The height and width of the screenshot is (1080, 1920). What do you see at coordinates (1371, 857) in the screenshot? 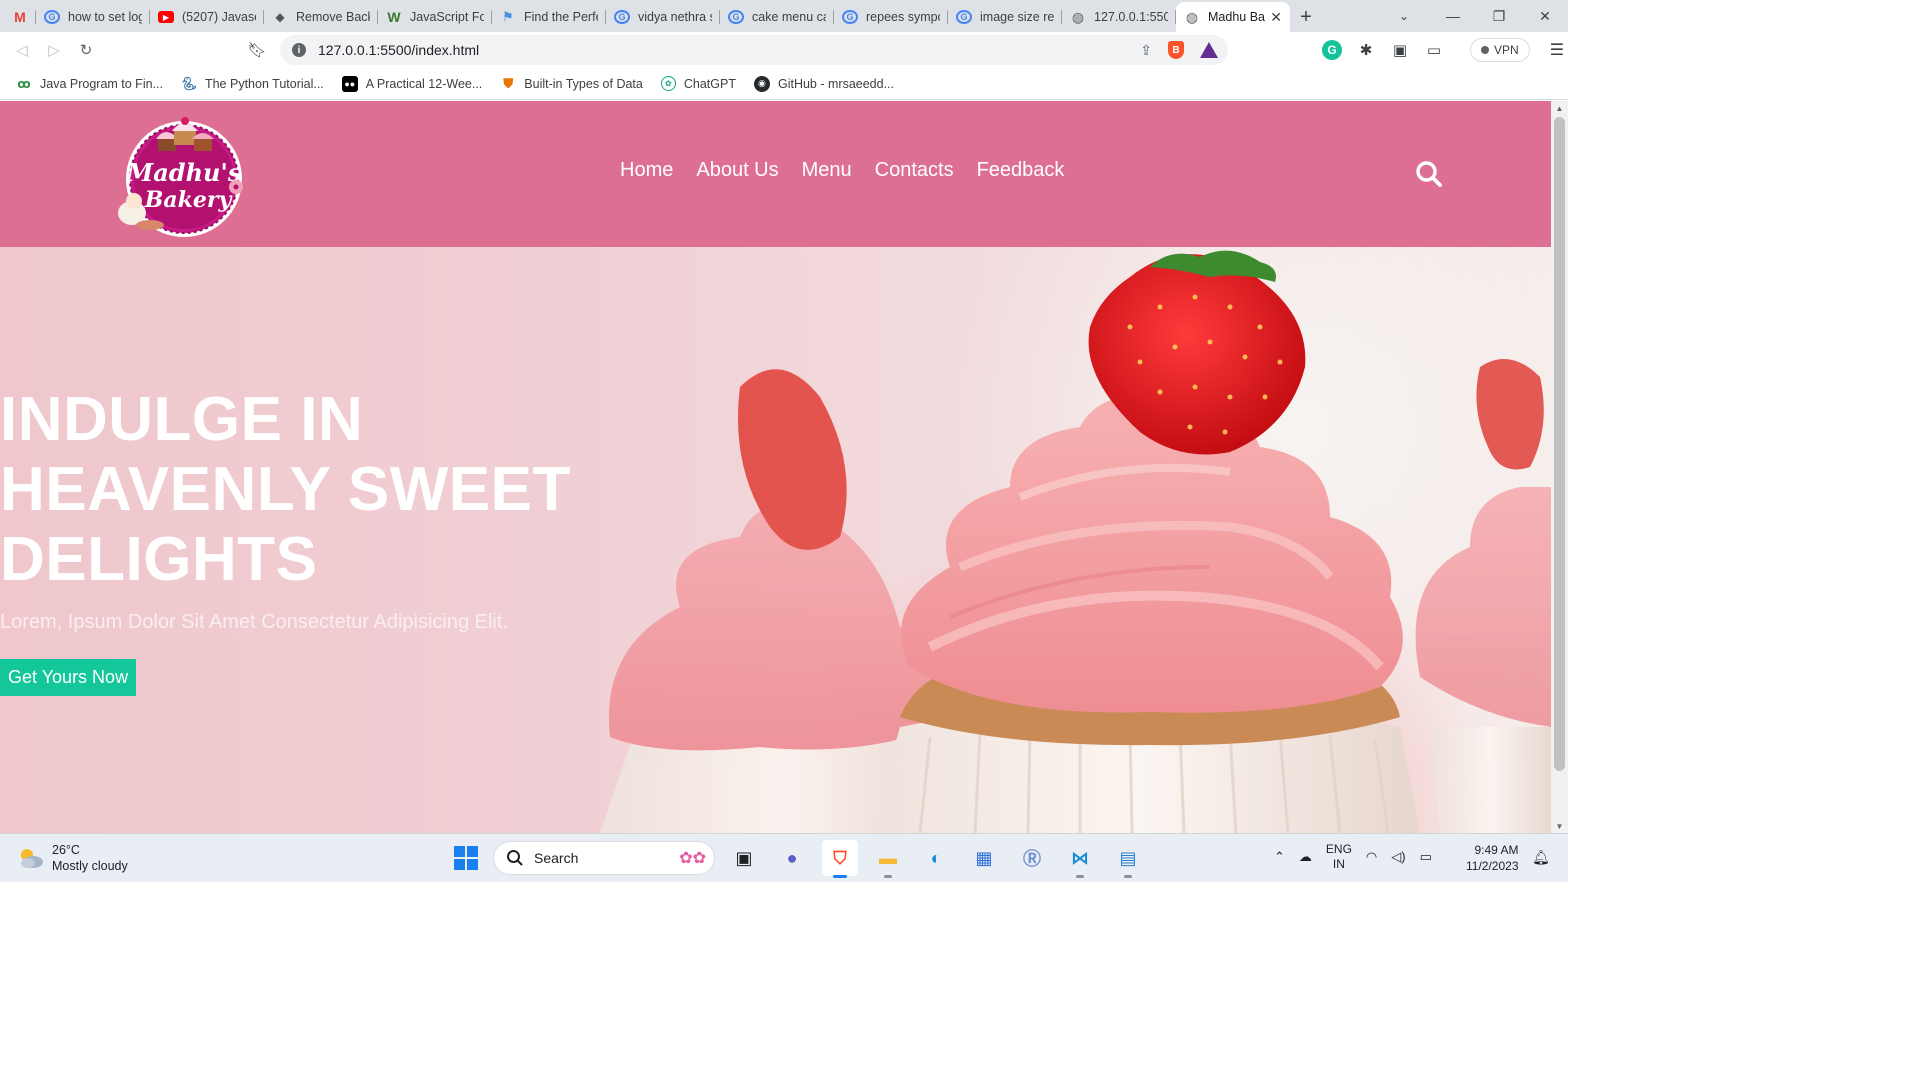
I see `wifi-icon: ◠` at bounding box center [1371, 857].